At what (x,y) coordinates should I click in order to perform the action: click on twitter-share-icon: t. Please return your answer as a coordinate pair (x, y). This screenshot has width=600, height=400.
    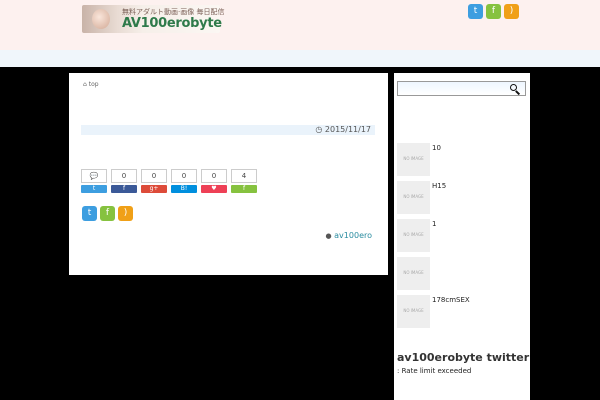
    Looking at the image, I should click on (94, 189).